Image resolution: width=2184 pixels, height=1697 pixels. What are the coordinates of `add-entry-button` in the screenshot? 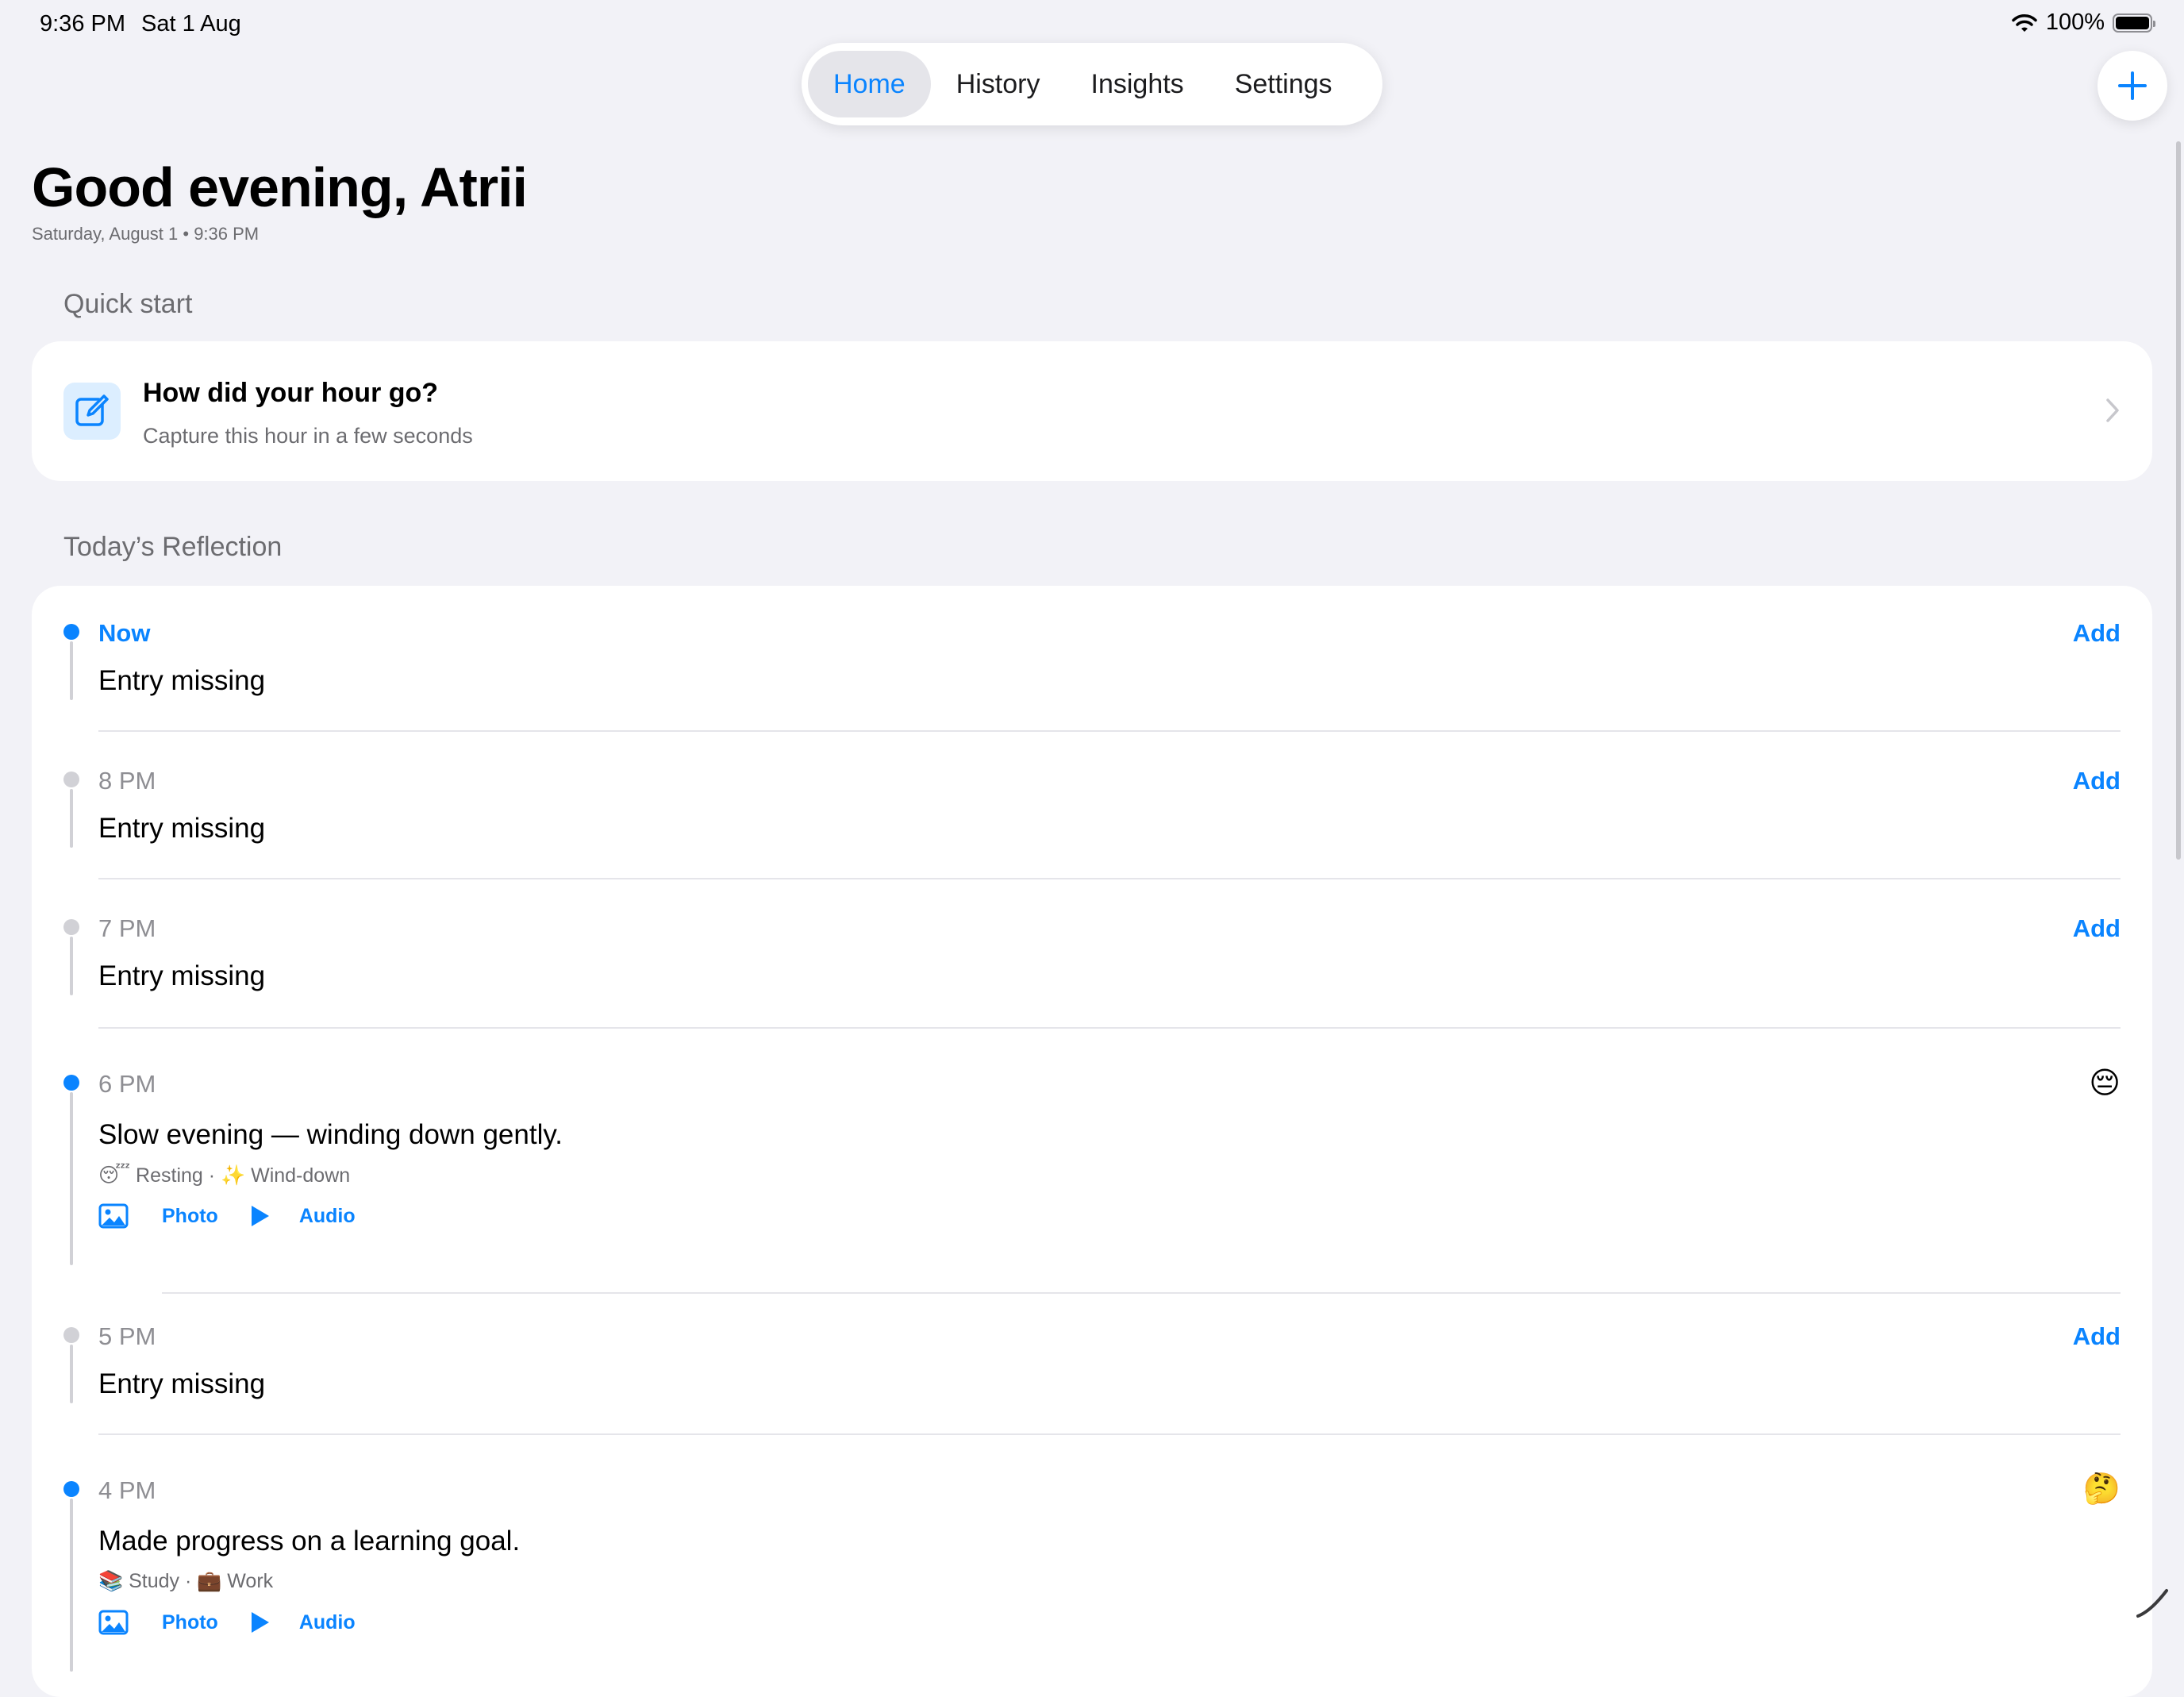 It's located at (2132, 86).